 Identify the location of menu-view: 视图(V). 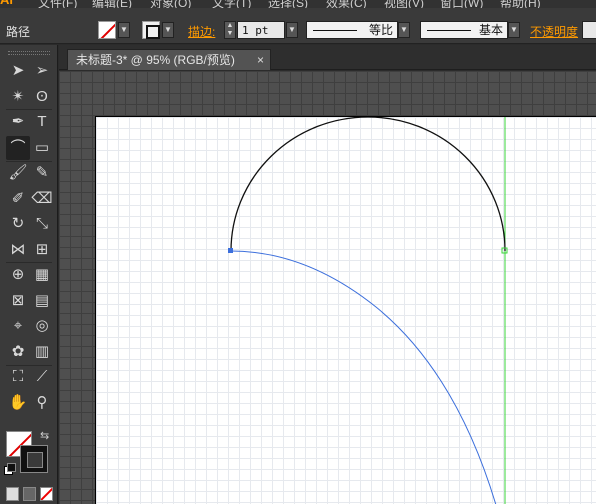
(404, 4).